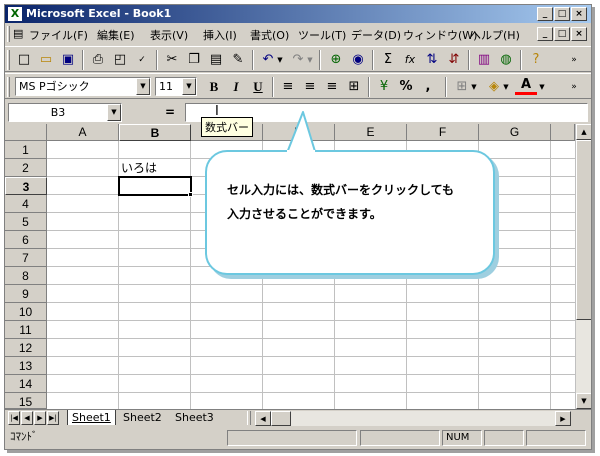 The image size is (600, 456). I want to click on doc-restore-button: □, so click(562, 34).